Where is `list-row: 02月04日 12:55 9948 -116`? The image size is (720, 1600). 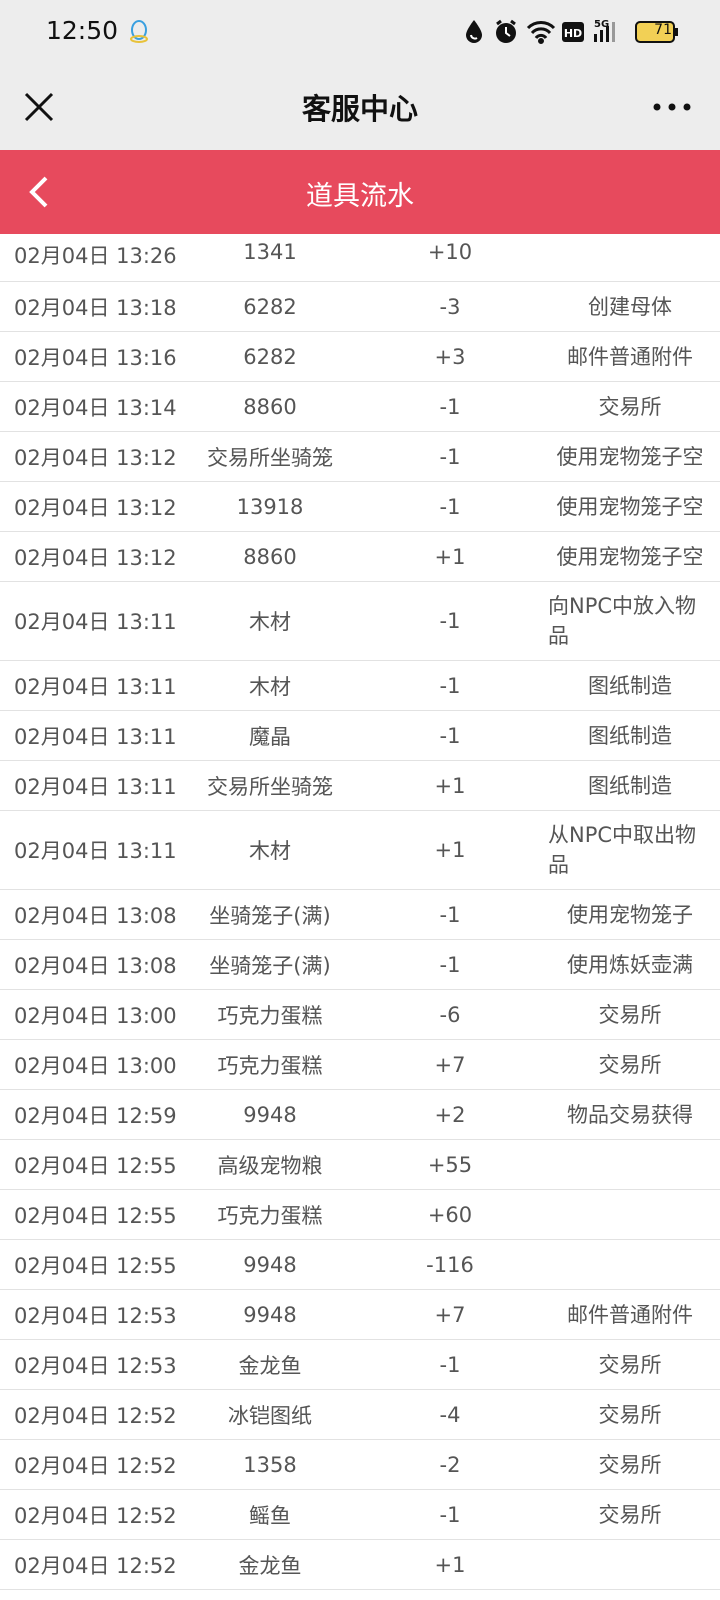 list-row: 02月04日 12:55 9948 -116 is located at coordinates (360, 1265).